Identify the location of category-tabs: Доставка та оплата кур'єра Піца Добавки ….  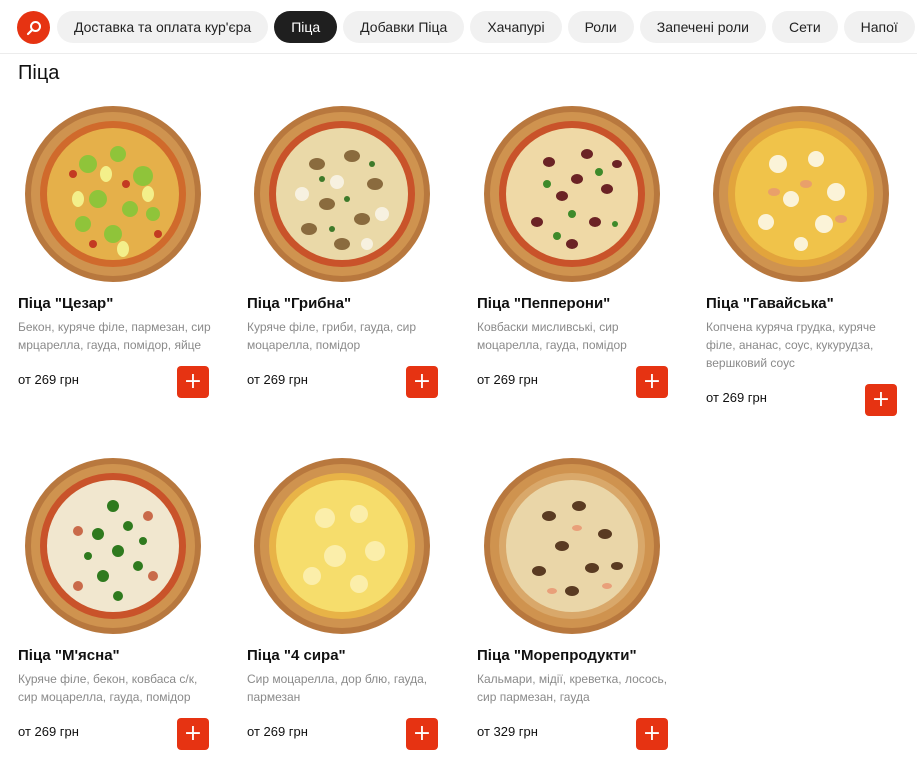
(486, 27).